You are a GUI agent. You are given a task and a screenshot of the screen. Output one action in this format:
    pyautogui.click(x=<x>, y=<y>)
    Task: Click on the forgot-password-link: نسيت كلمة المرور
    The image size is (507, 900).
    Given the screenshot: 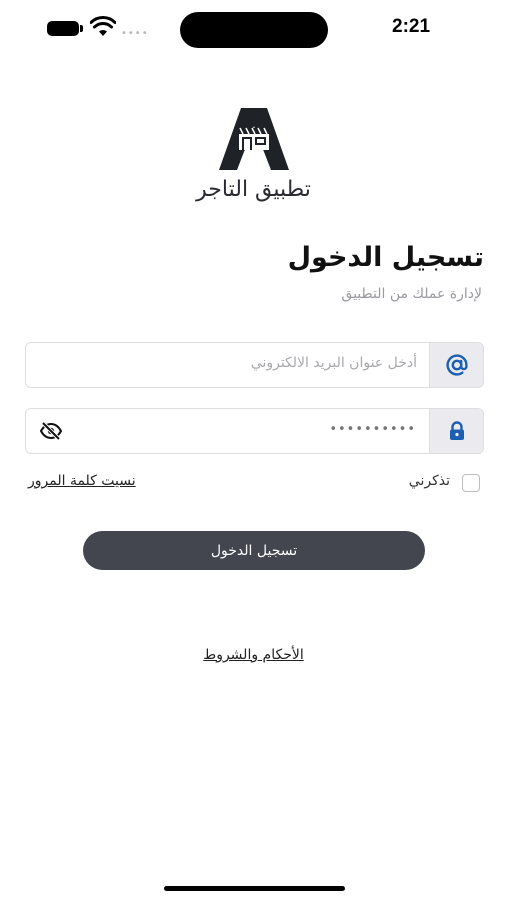 What is the action you would take?
    pyautogui.click(x=82, y=481)
    